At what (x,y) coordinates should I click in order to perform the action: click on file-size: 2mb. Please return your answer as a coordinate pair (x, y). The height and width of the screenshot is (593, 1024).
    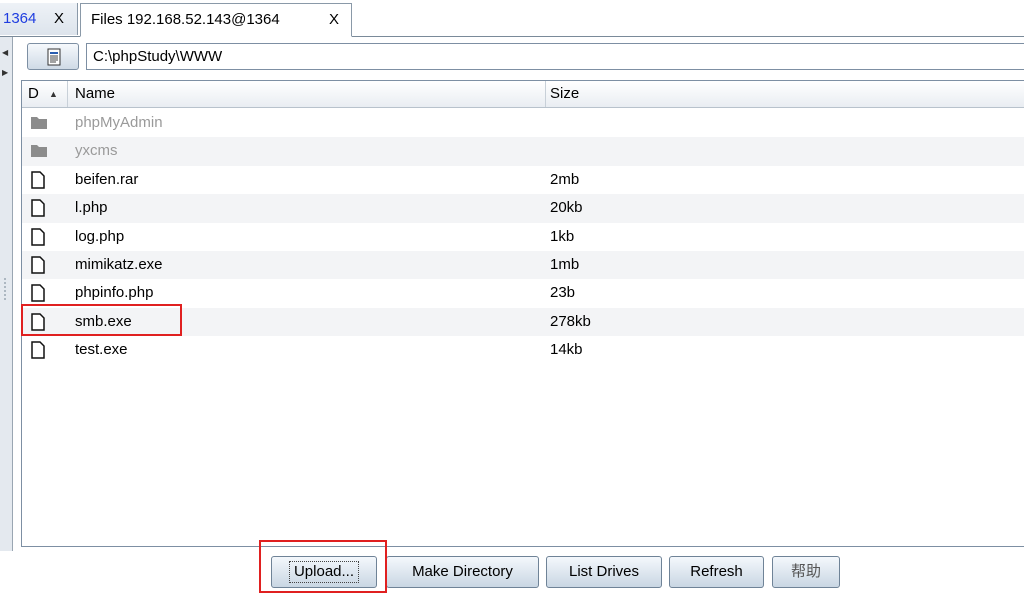
    Looking at the image, I should click on (565, 179).